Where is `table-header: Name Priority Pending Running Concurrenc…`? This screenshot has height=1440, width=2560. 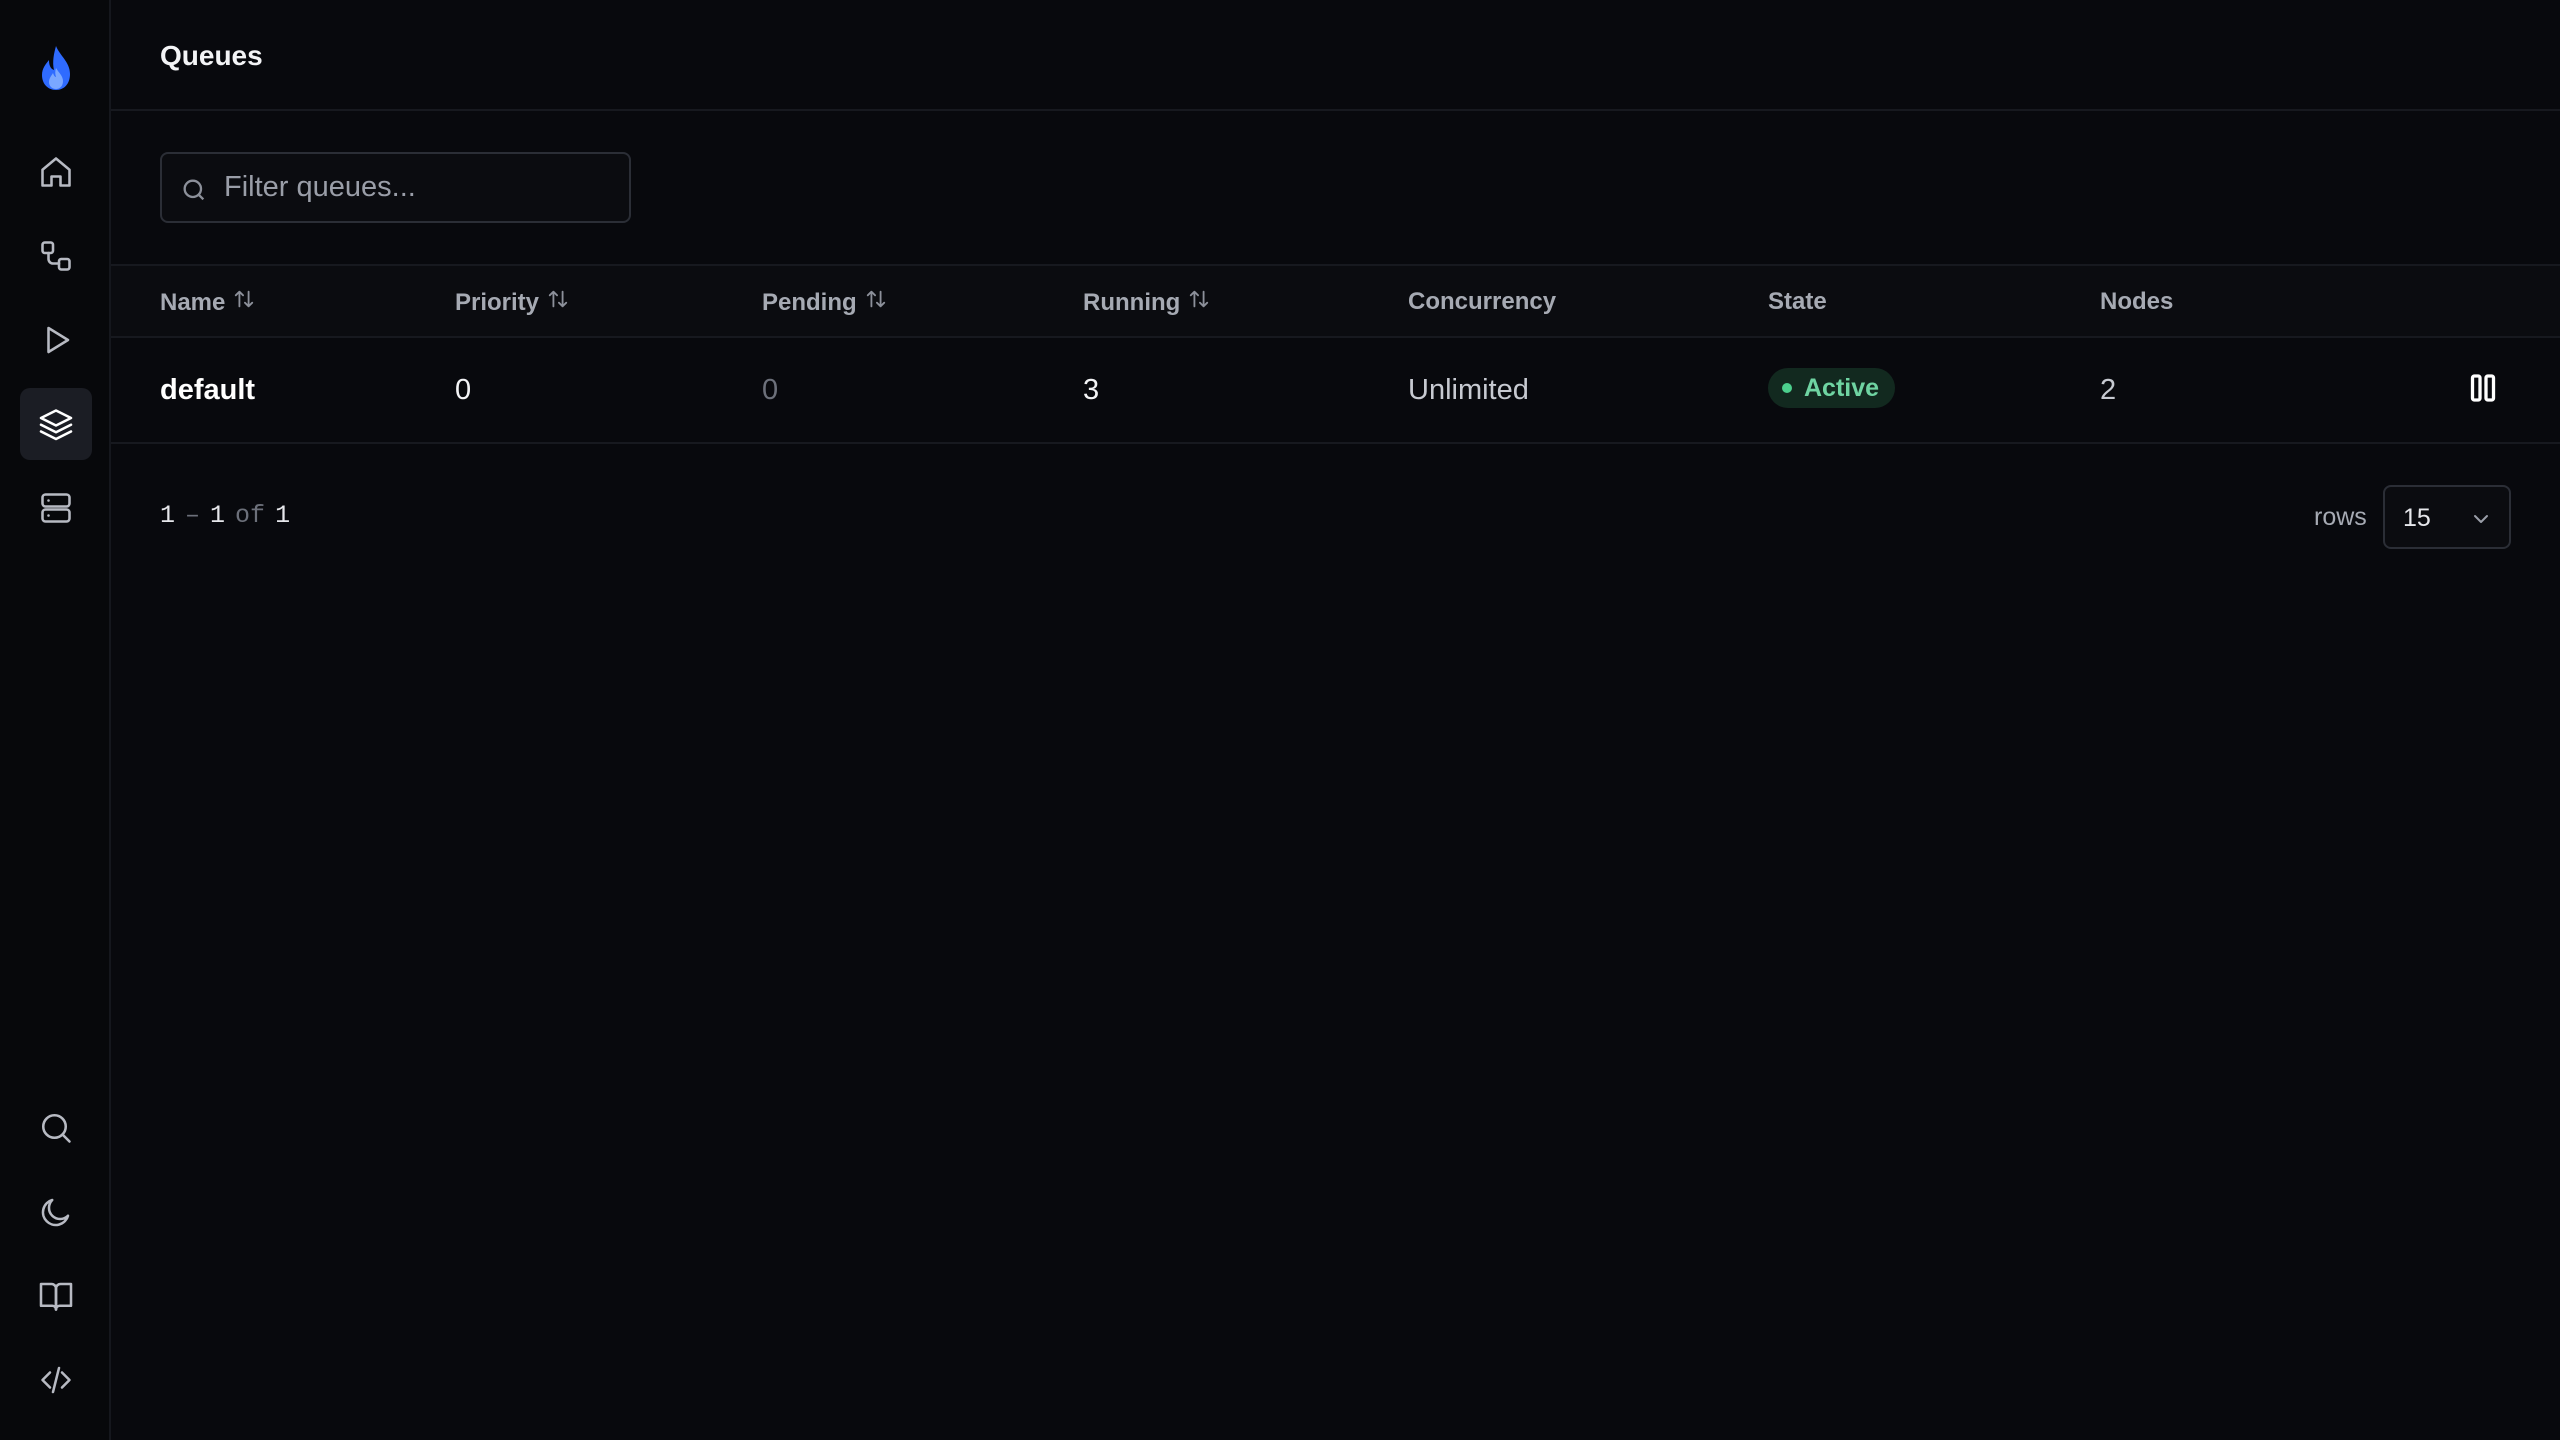
table-header: Name Priority Pending Running Concurrenc… is located at coordinates (1335, 301).